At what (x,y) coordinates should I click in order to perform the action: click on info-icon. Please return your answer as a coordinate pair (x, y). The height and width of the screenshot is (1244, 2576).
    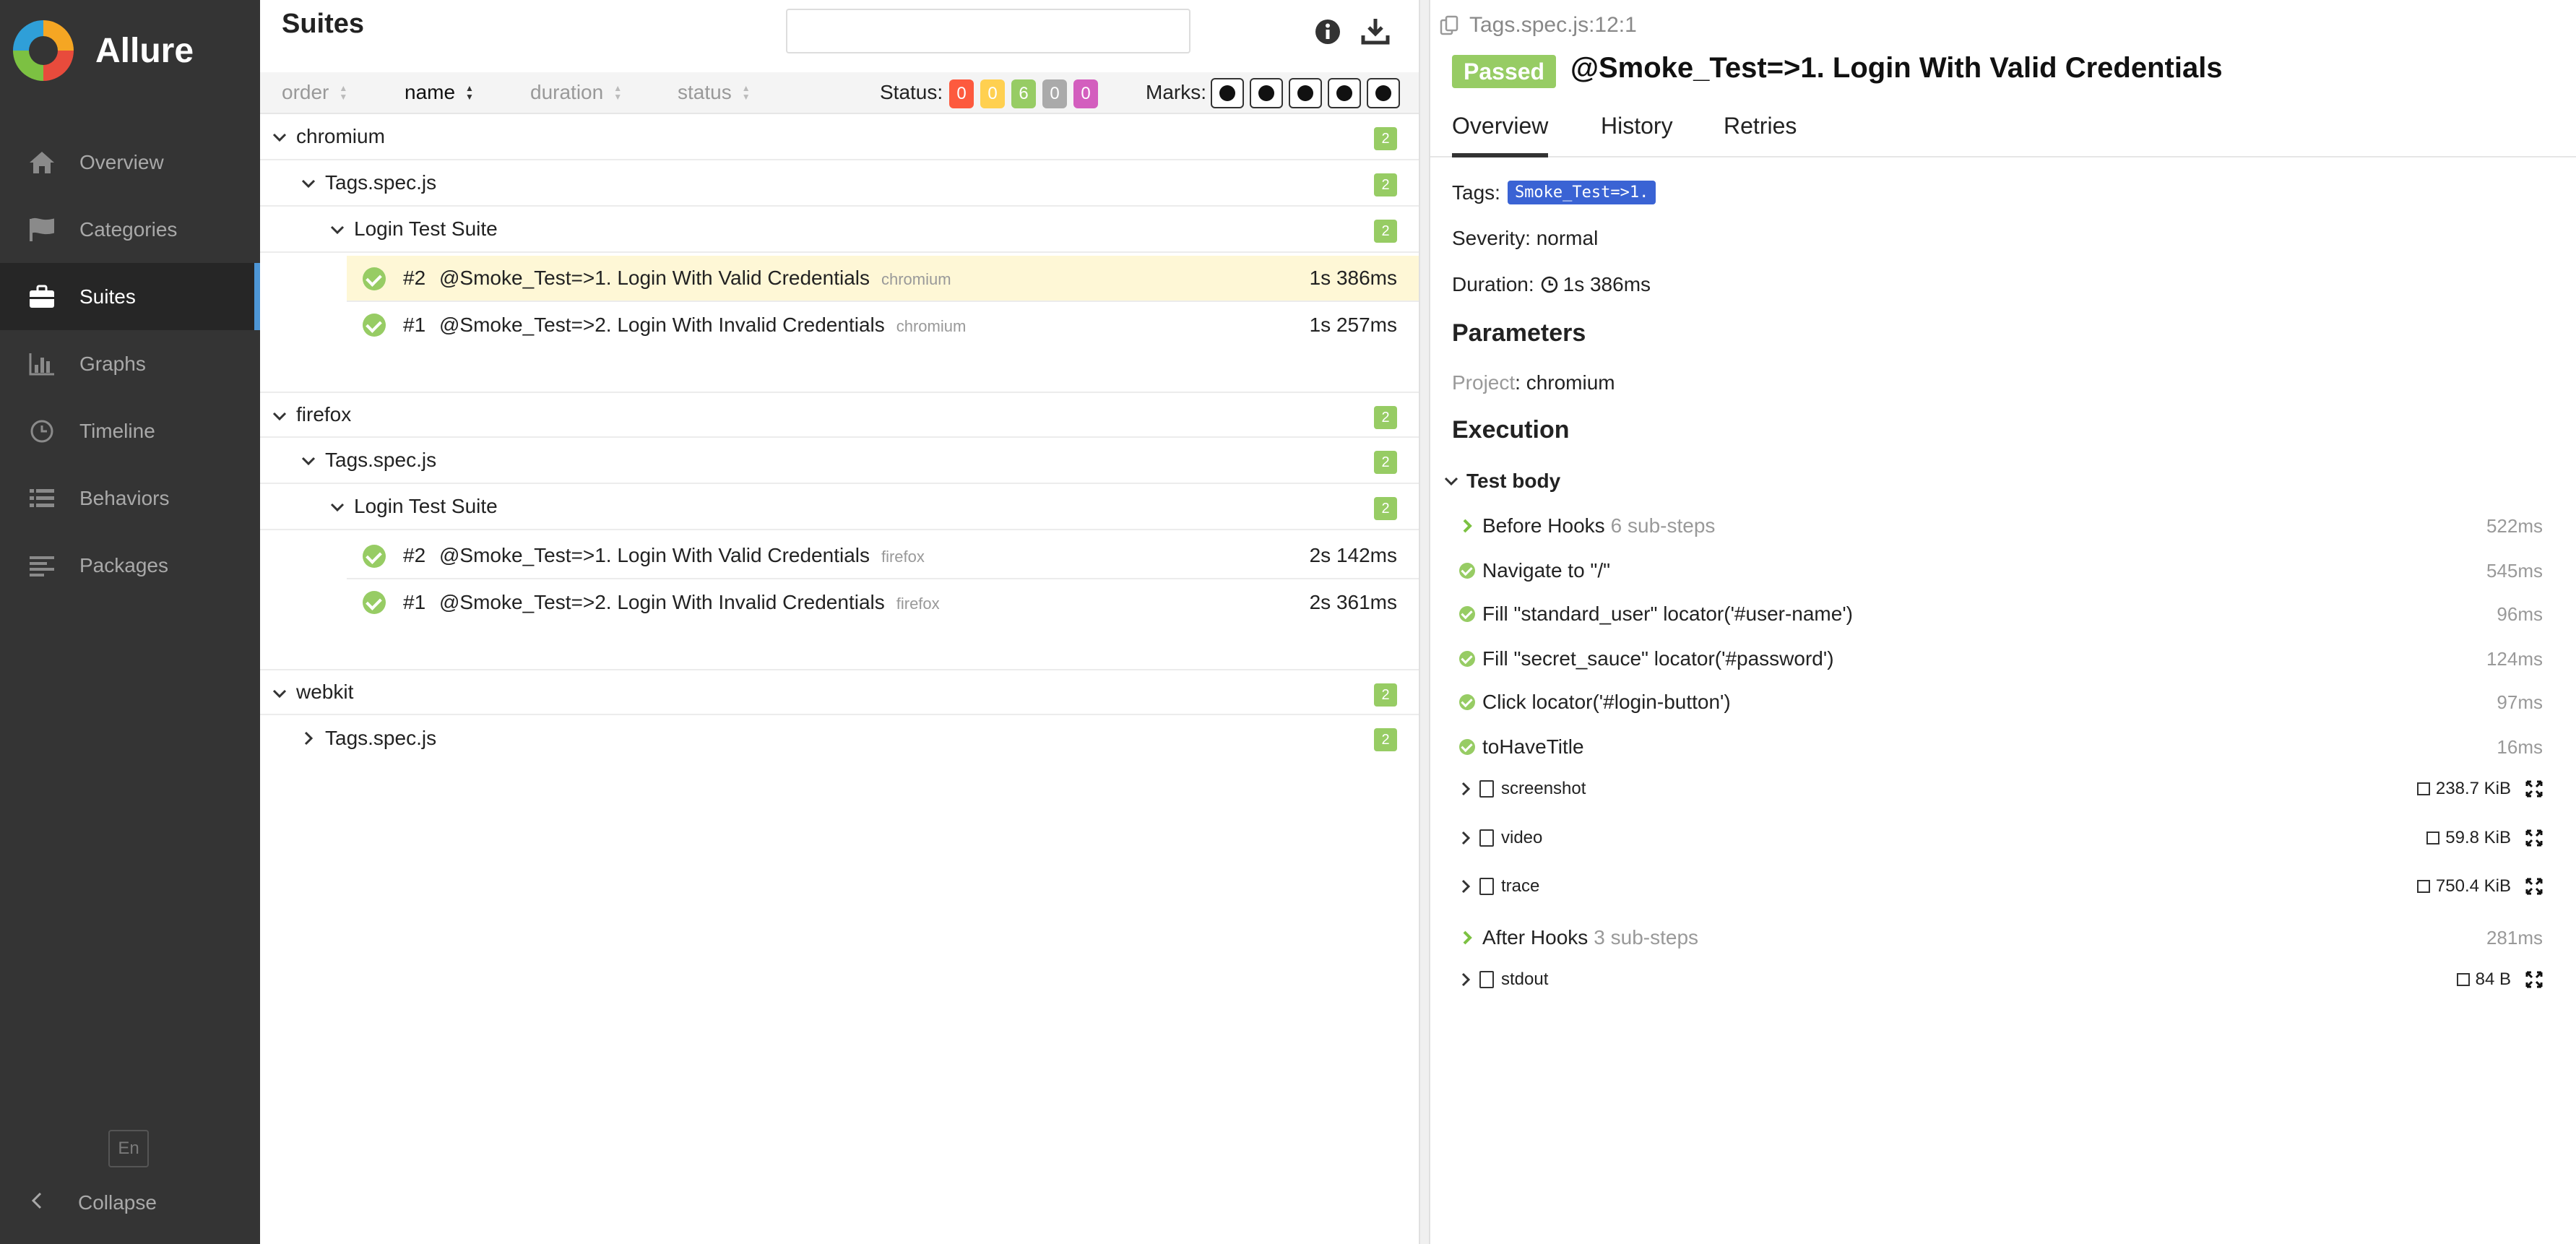
    Looking at the image, I should click on (1328, 32).